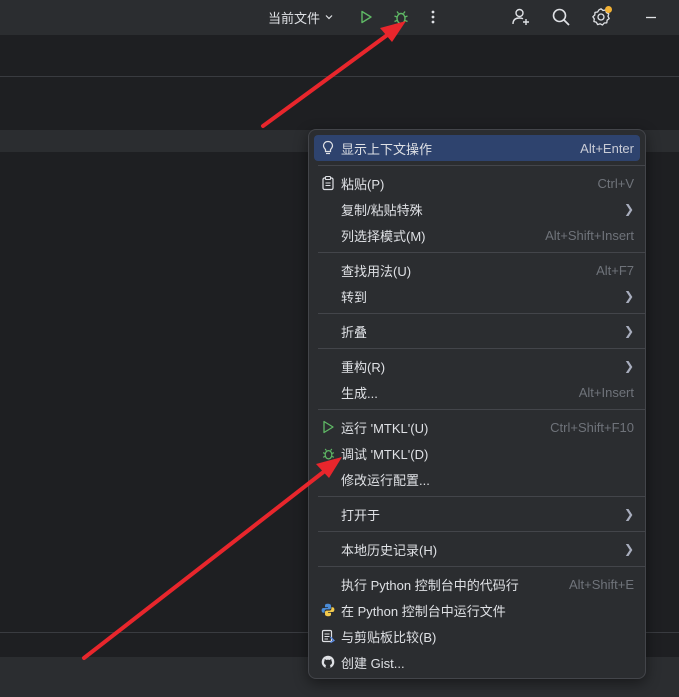 The width and height of the screenshot is (679, 697). I want to click on tab-bar, so click(339, 56).